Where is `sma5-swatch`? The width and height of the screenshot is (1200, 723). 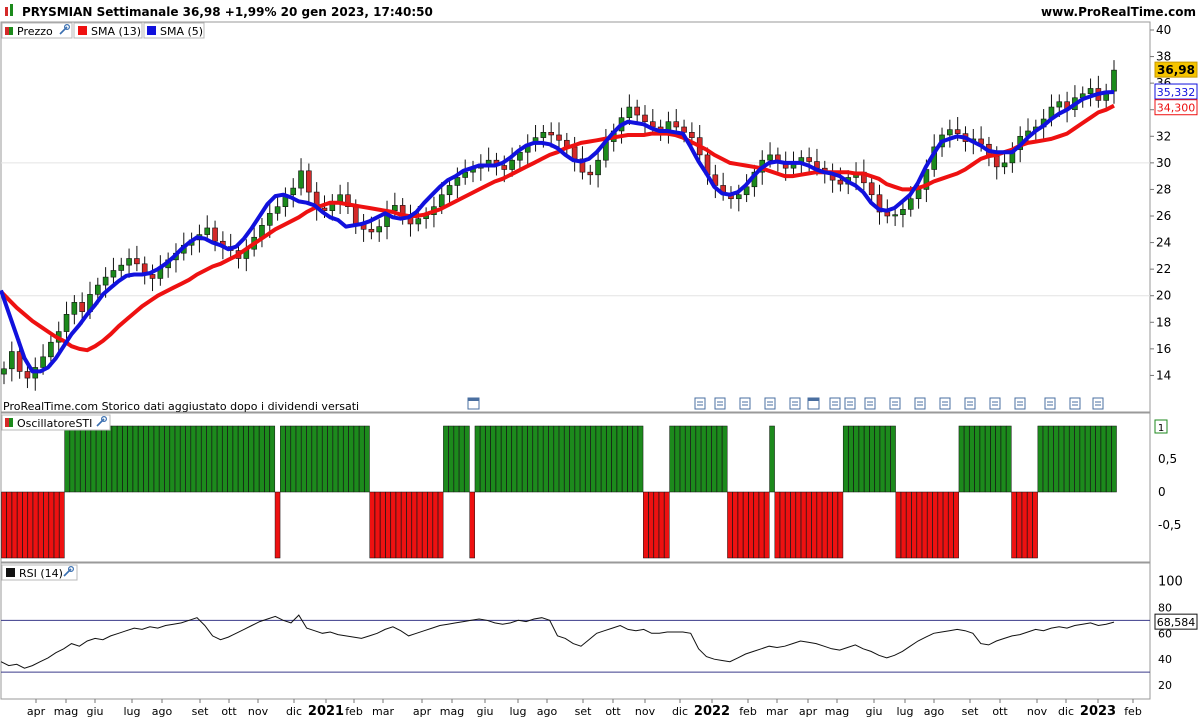 sma5-swatch is located at coordinates (151, 30).